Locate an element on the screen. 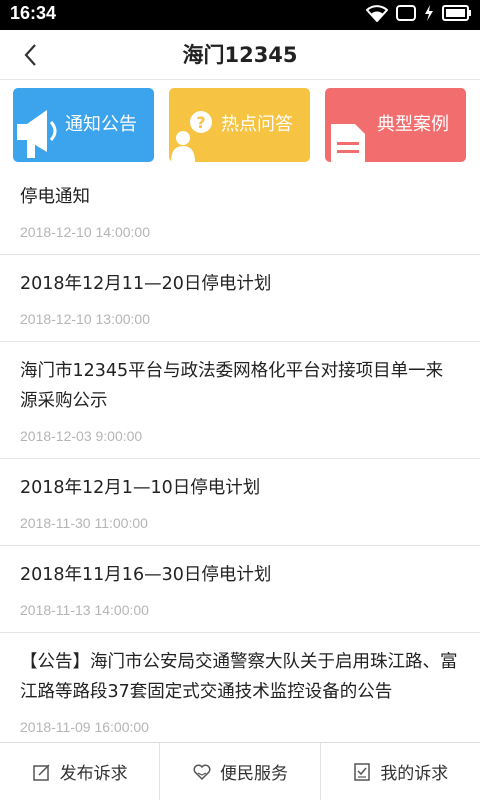  category-cases-label: 典型案例 is located at coordinates (413, 124).